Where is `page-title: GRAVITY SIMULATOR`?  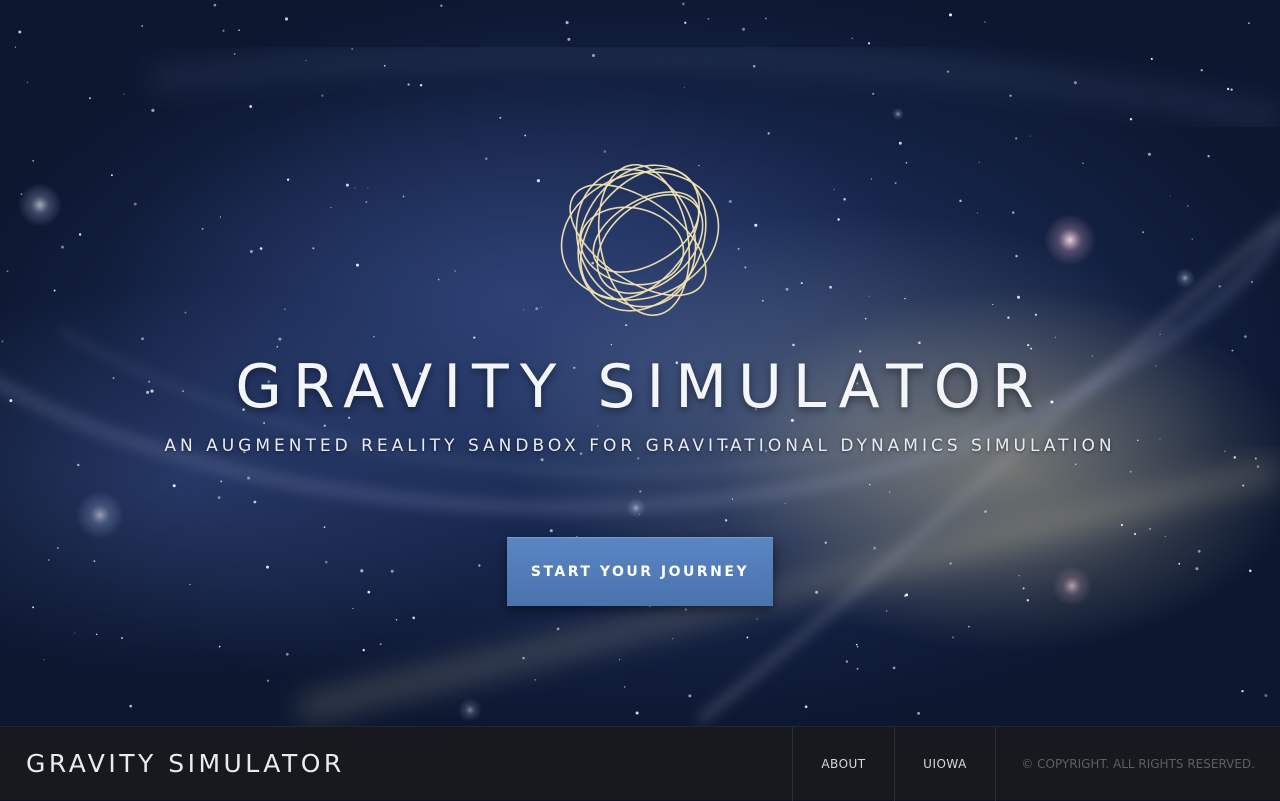
page-title: GRAVITY SIMULATOR is located at coordinates (640, 387).